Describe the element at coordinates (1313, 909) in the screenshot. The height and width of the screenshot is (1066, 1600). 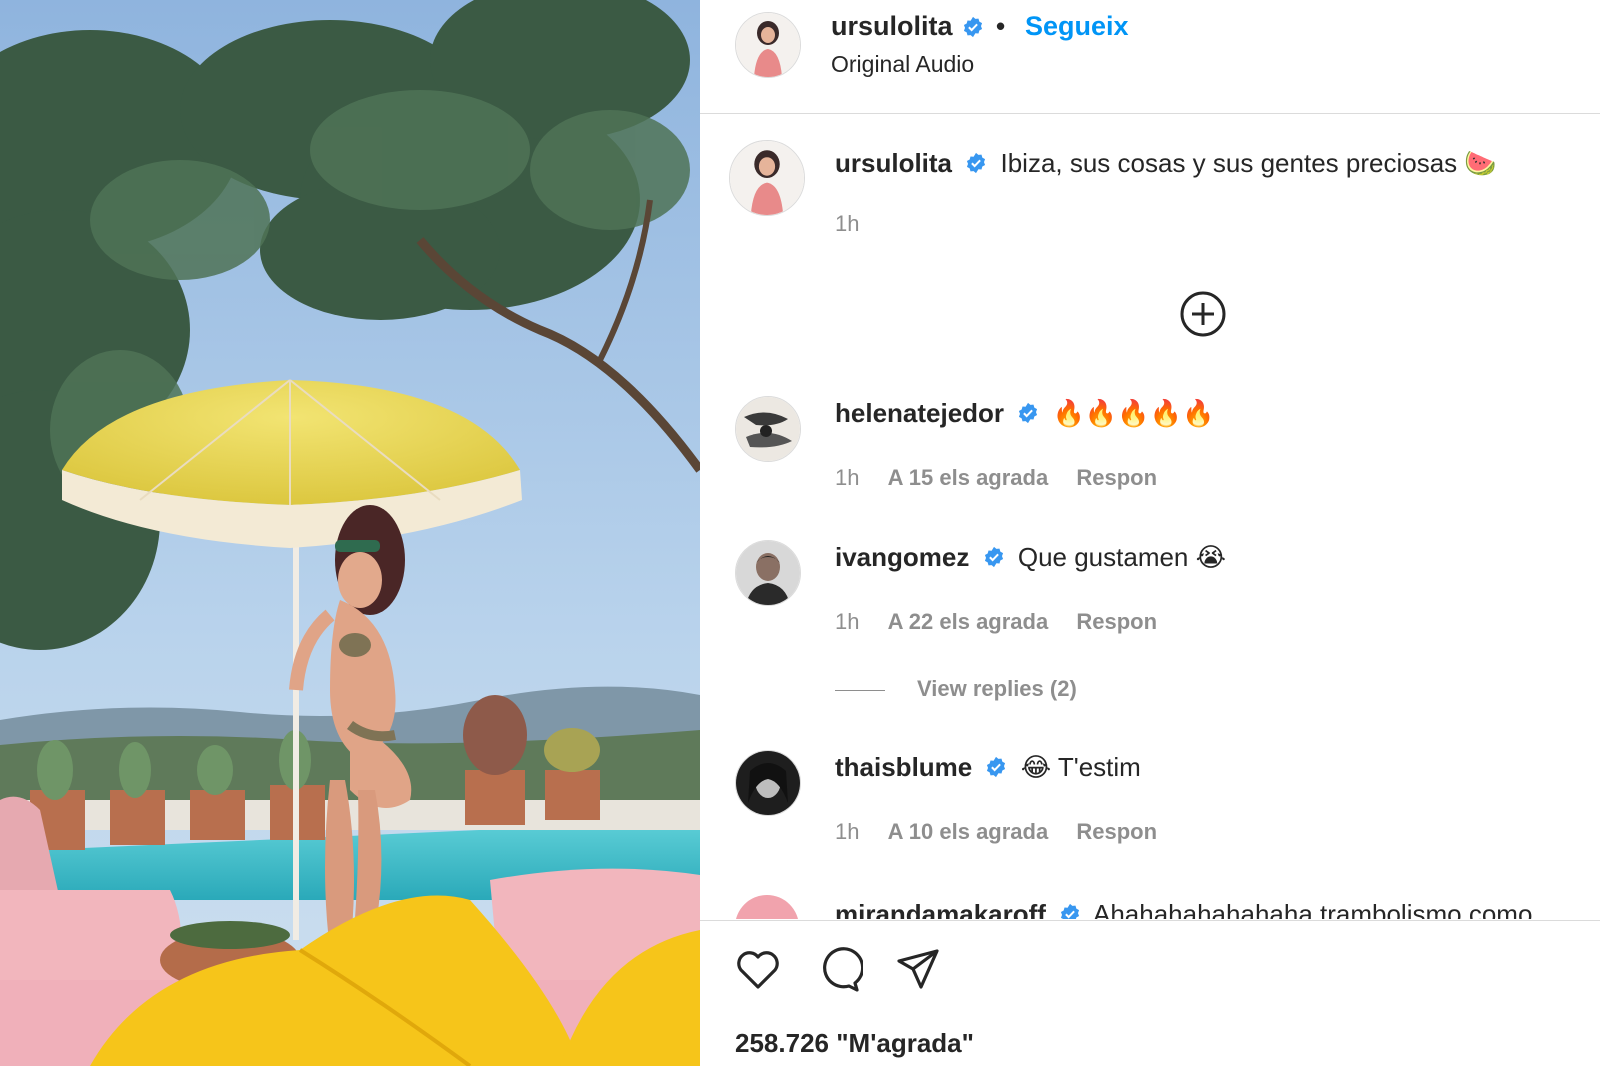
I see `comment-text: Ahahahahahahaha trambolismo como` at that location.